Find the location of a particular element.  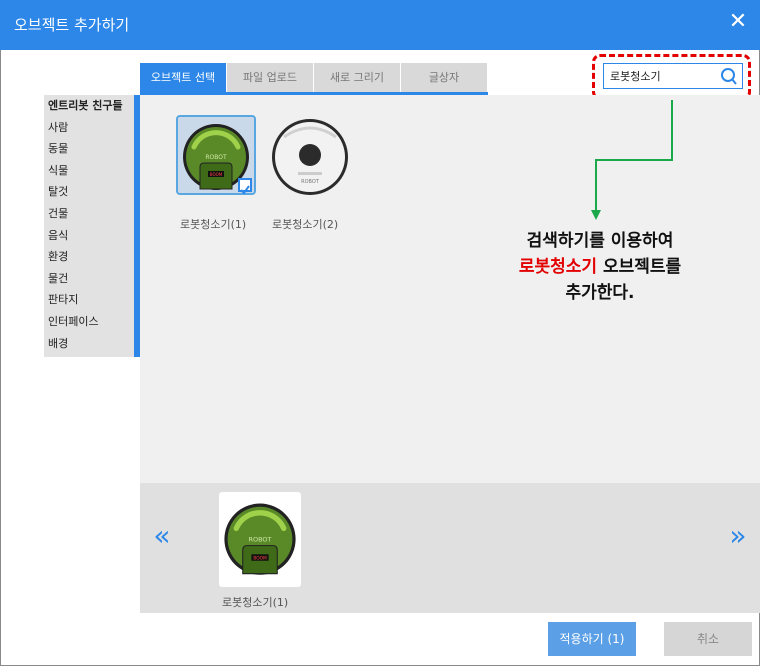

sidebar-item-fantasy: 판타지 is located at coordinates (89, 300).